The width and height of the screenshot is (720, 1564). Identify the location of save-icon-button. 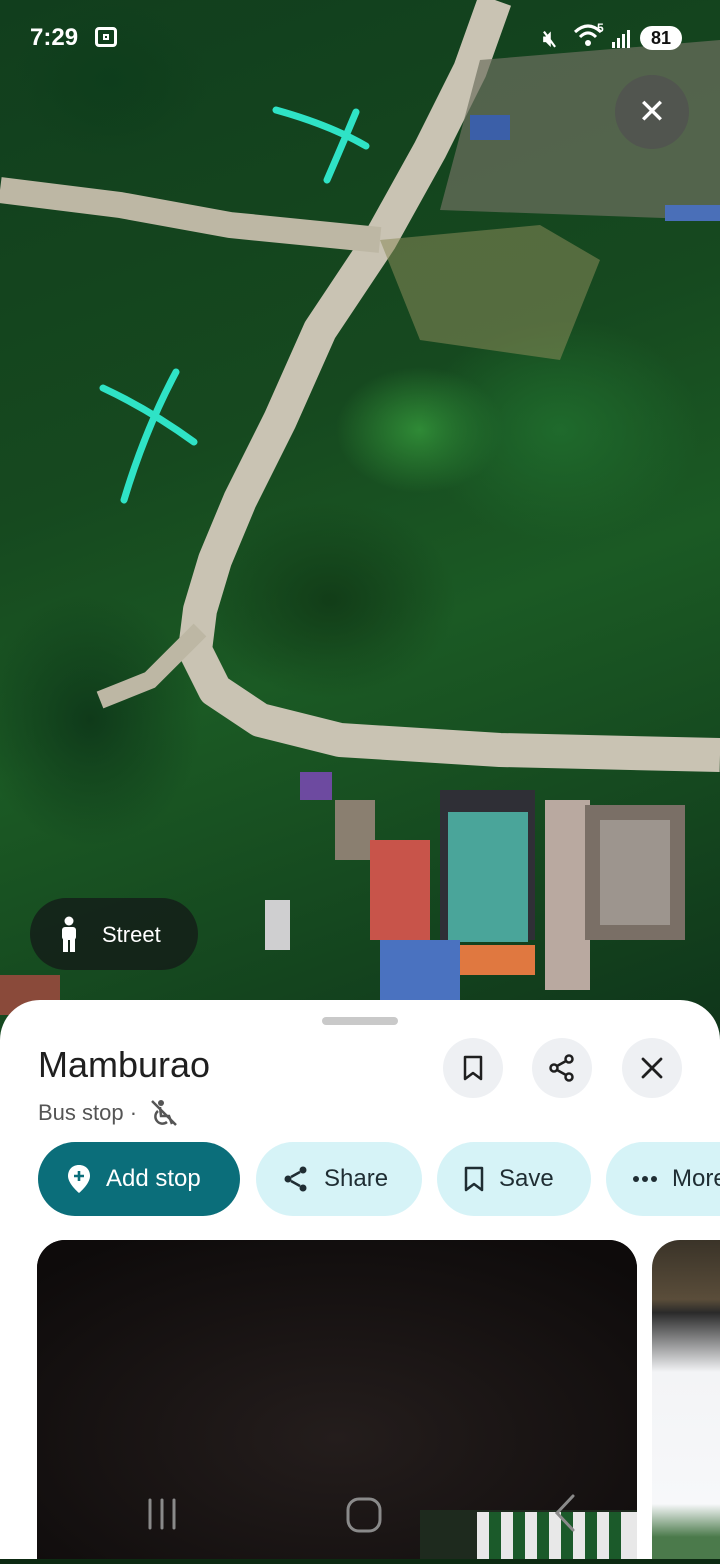
(473, 1068).